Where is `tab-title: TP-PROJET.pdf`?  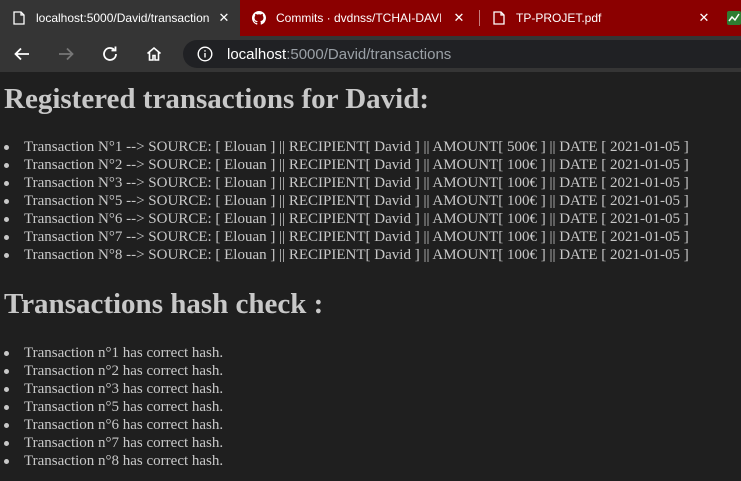 tab-title: TP-PROJET.pdf is located at coordinates (559, 18).